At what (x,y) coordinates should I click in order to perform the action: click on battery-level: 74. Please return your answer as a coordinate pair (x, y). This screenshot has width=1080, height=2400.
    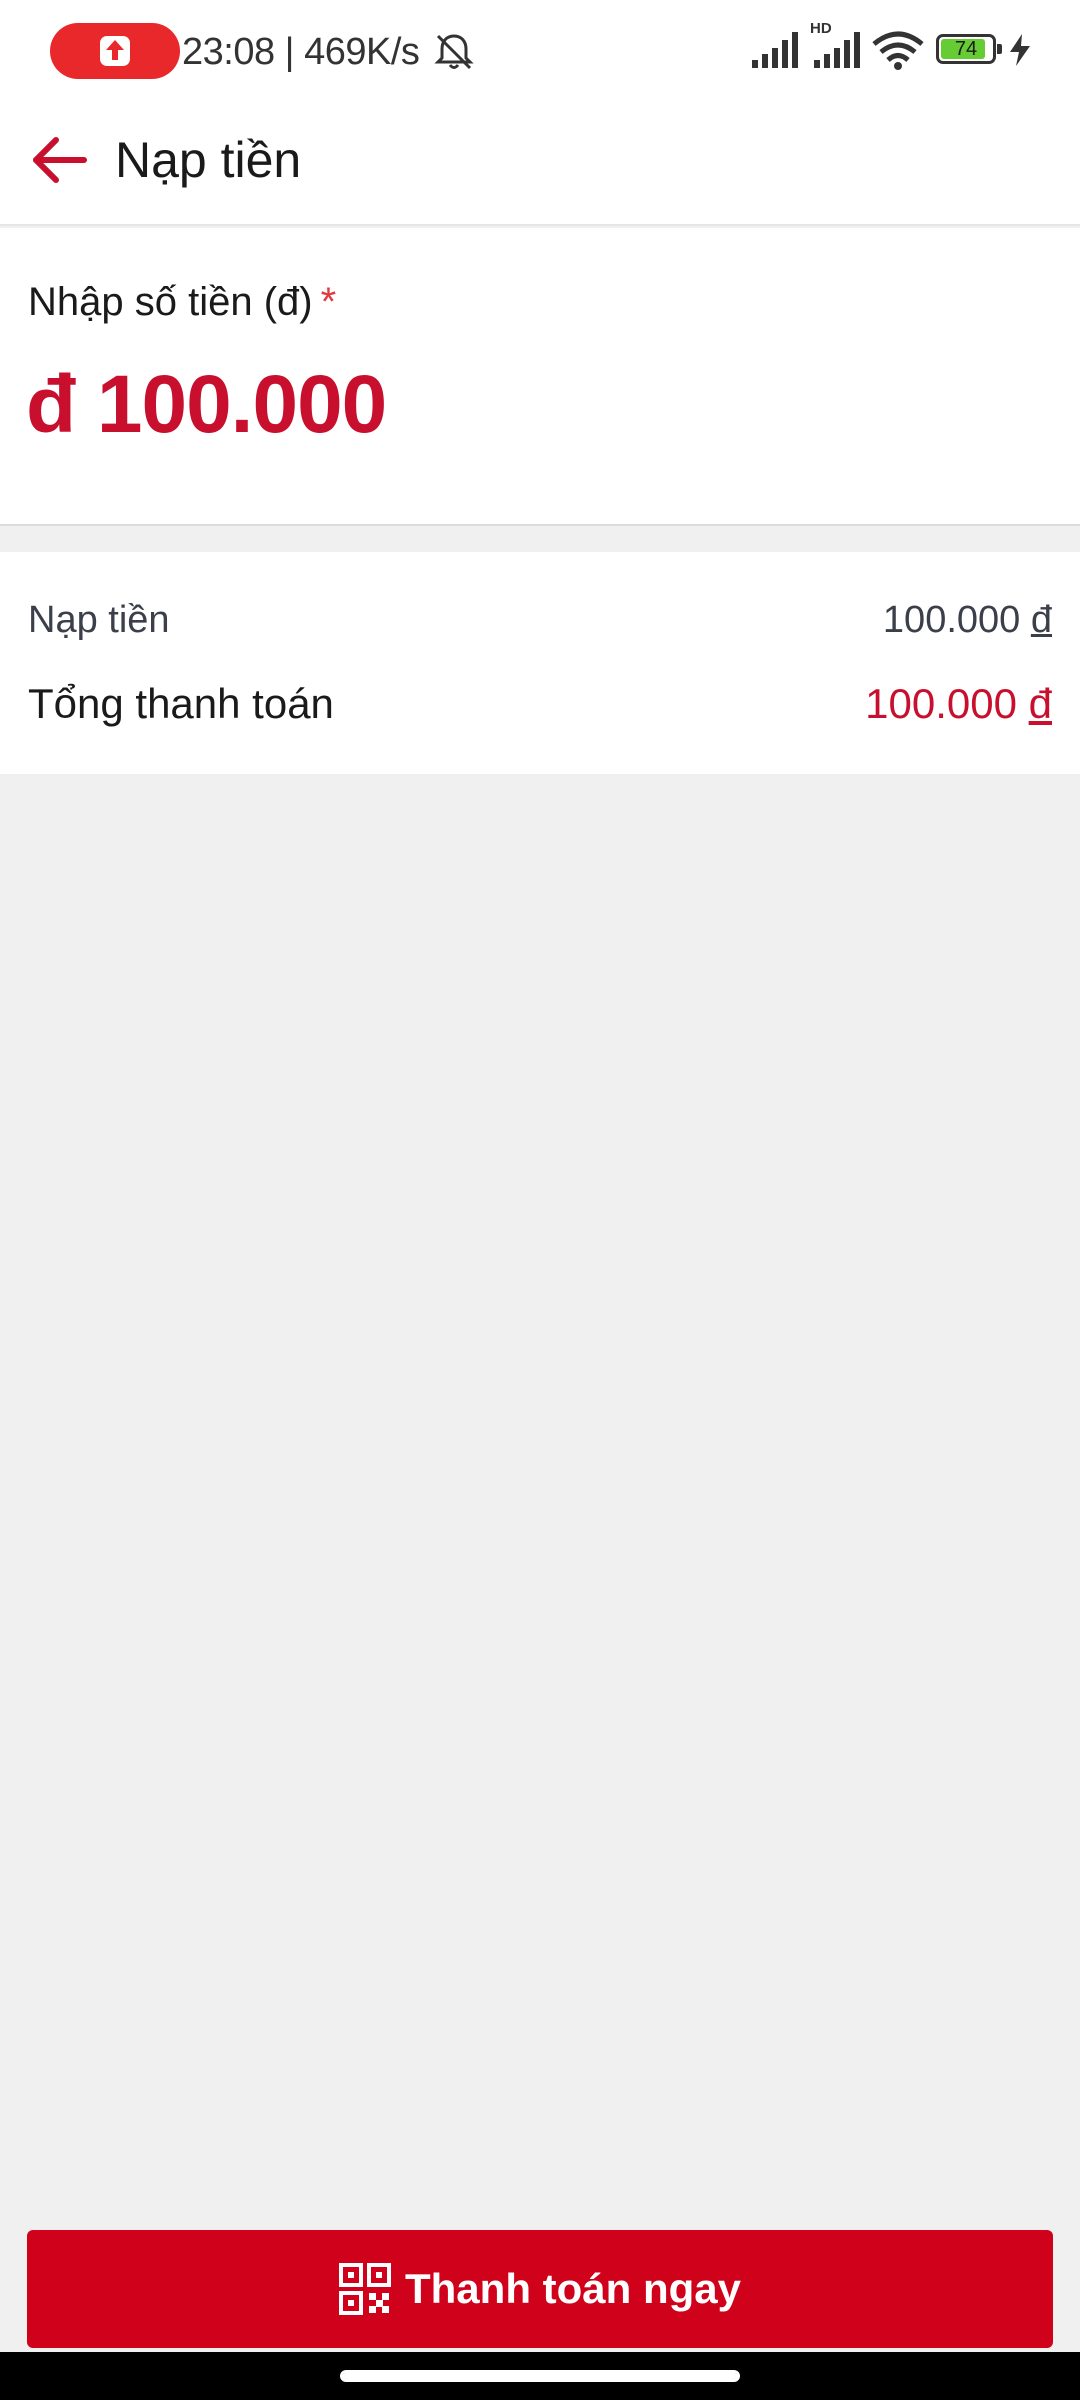
    Looking at the image, I should click on (966, 49).